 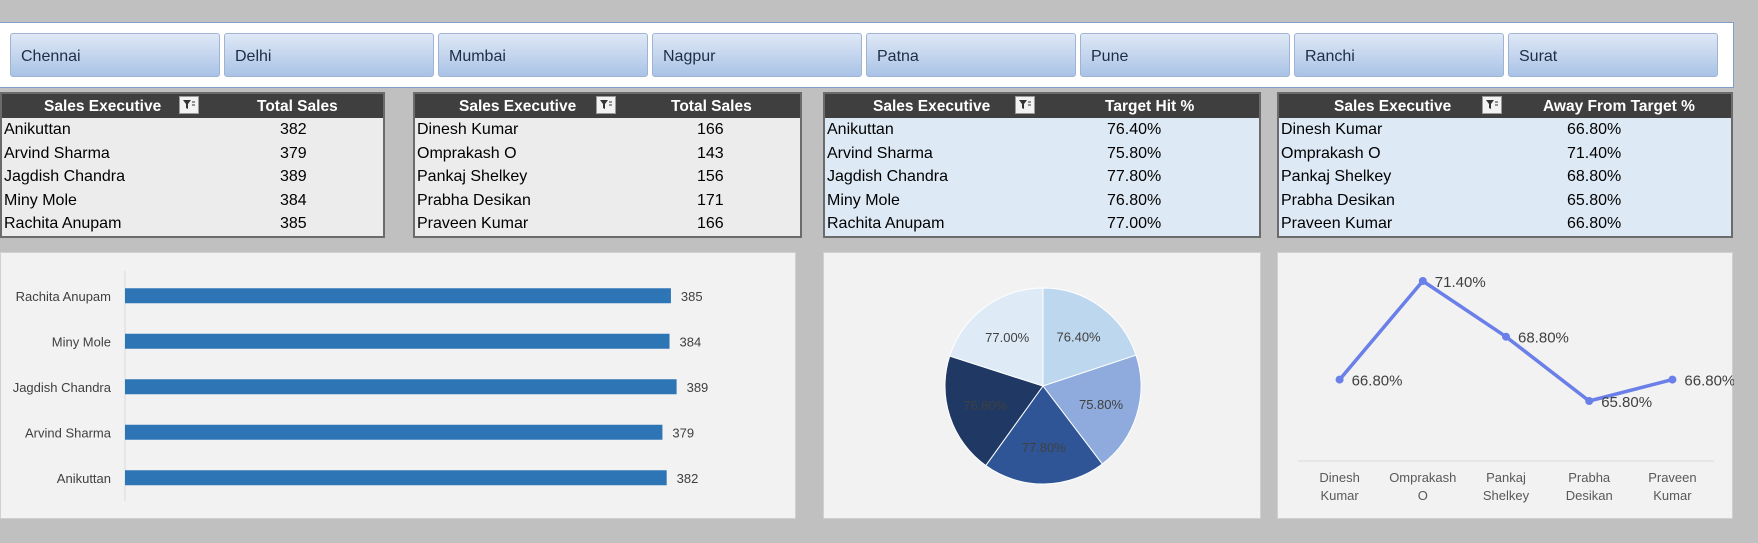 What do you see at coordinates (81, 341) in the screenshot?
I see `tick-label: Miny Mole` at bounding box center [81, 341].